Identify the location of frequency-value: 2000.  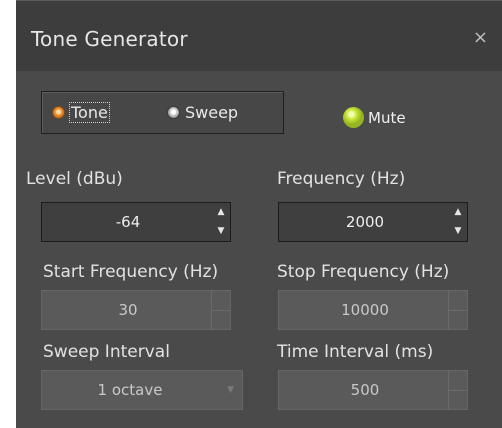
(365, 222).